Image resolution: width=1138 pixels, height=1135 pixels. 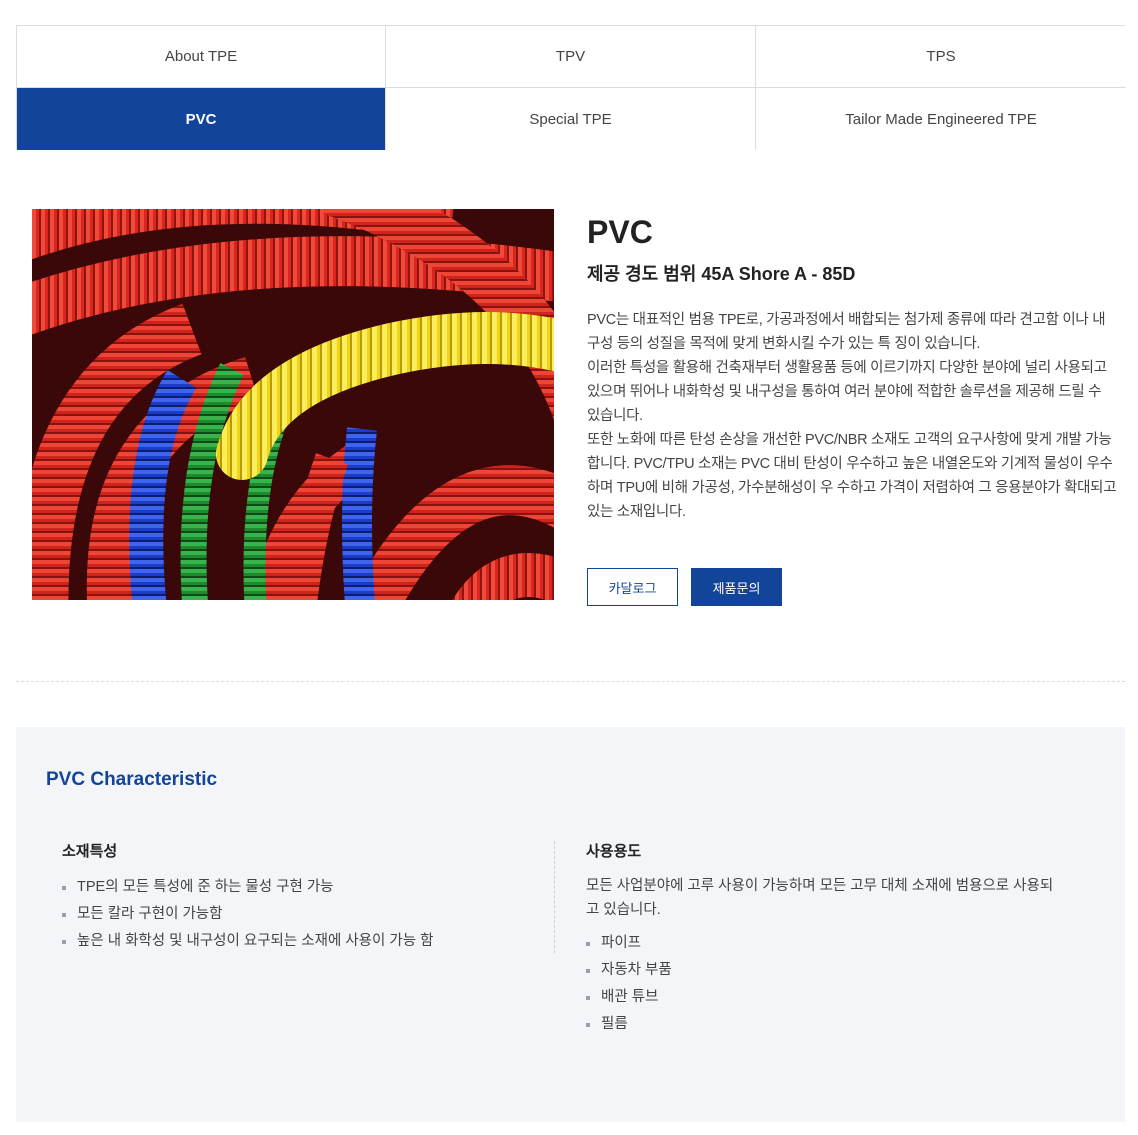 What do you see at coordinates (571, 119) in the screenshot?
I see `tab-special-tpe: Special TPE` at bounding box center [571, 119].